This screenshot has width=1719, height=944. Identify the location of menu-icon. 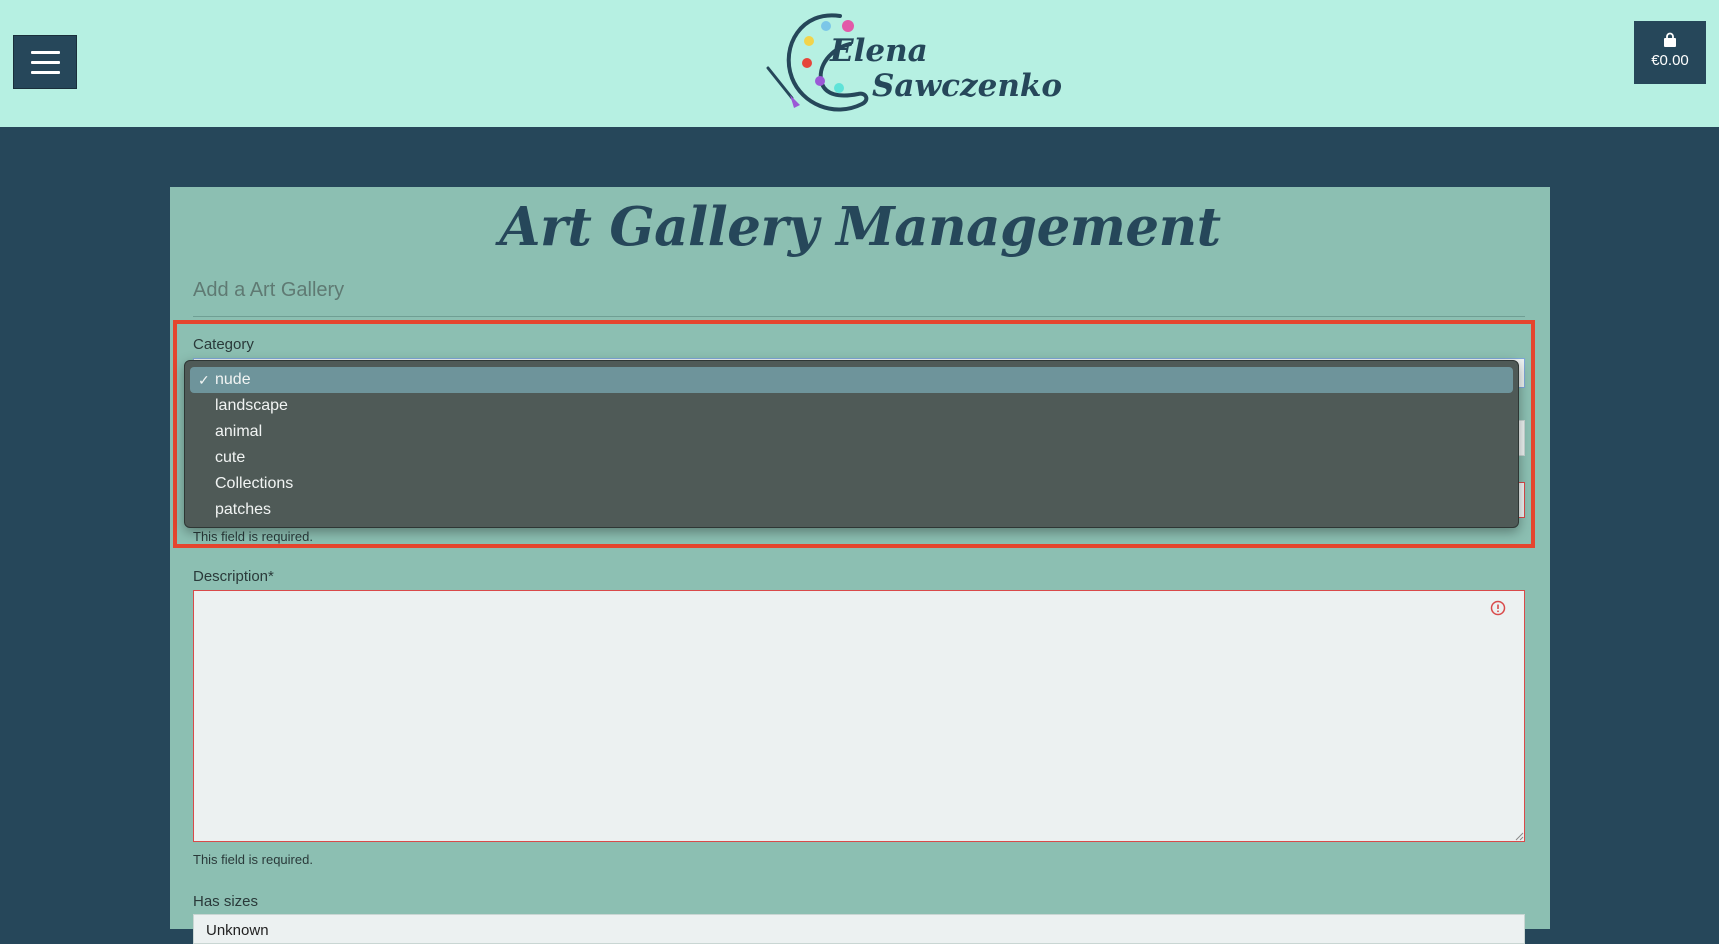
(45, 52).